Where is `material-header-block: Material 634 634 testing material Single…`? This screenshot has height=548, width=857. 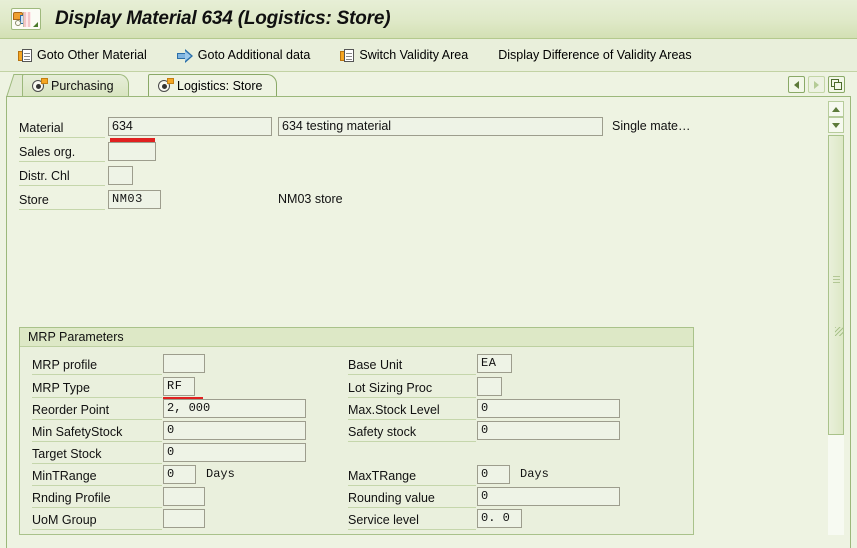 material-header-block: Material 634 634 testing material Single… is located at coordinates (358, 163).